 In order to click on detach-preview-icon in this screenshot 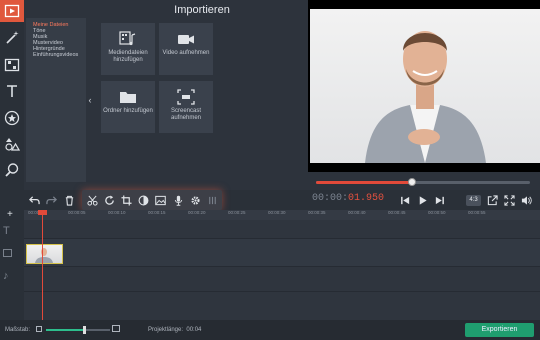, I will do `click(492, 200)`.